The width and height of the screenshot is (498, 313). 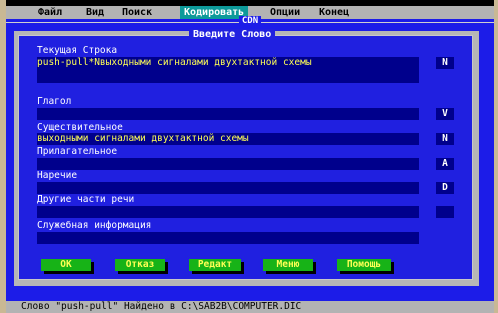 I want to click on other-pos-button, so click(x=445, y=212).